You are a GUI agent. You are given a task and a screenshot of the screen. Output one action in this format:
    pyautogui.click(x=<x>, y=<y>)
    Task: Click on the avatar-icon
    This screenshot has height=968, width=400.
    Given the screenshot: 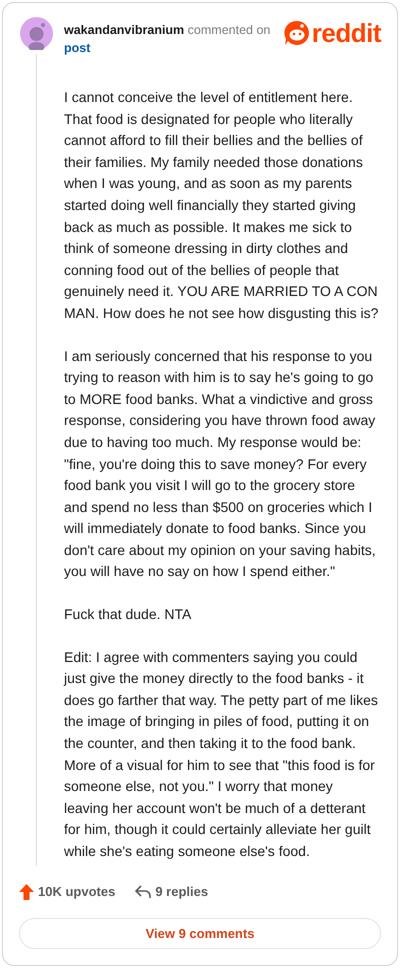 What is the action you would take?
    pyautogui.click(x=36, y=33)
    